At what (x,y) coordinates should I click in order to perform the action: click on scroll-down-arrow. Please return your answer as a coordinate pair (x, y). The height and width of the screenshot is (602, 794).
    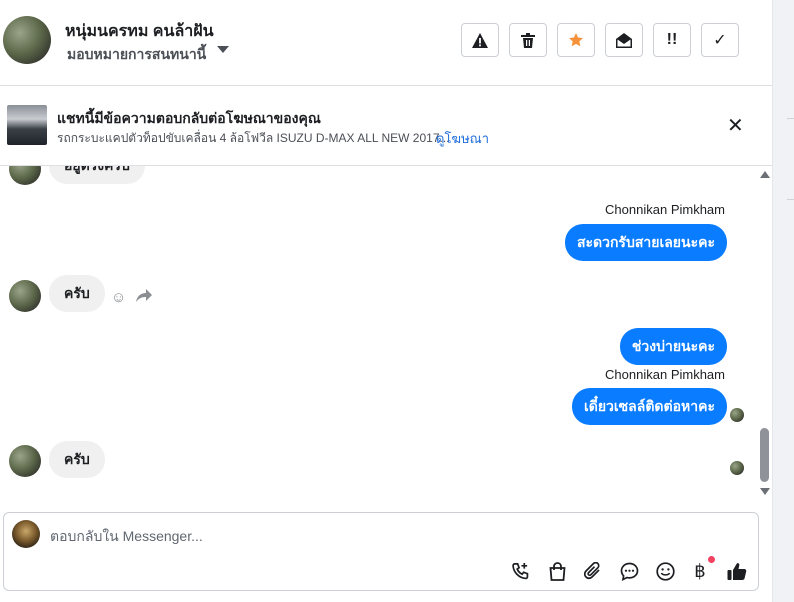
    Looking at the image, I should click on (765, 491).